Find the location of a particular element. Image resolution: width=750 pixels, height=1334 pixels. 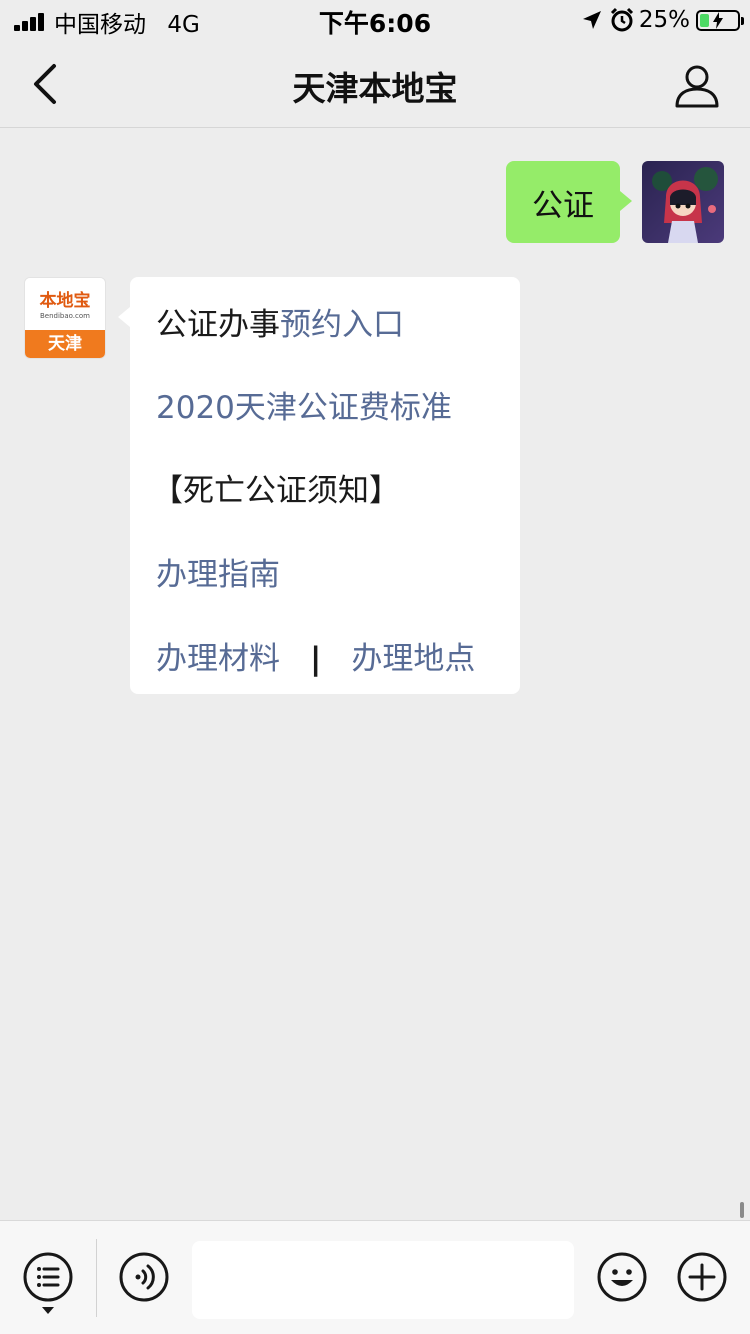

message-line-appointment: 公证办事预约入口 is located at coordinates (280, 321).